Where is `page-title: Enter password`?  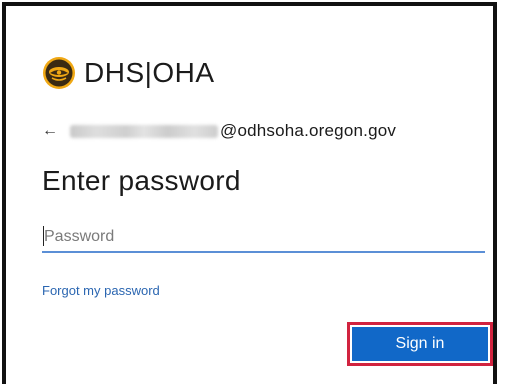
page-title: Enter password is located at coordinates (141, 180).